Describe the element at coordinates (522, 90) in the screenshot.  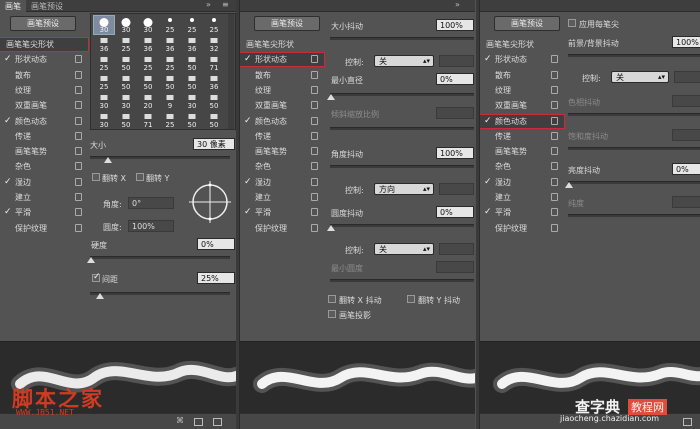
I see `sidebar-item: 纹理` at that location.